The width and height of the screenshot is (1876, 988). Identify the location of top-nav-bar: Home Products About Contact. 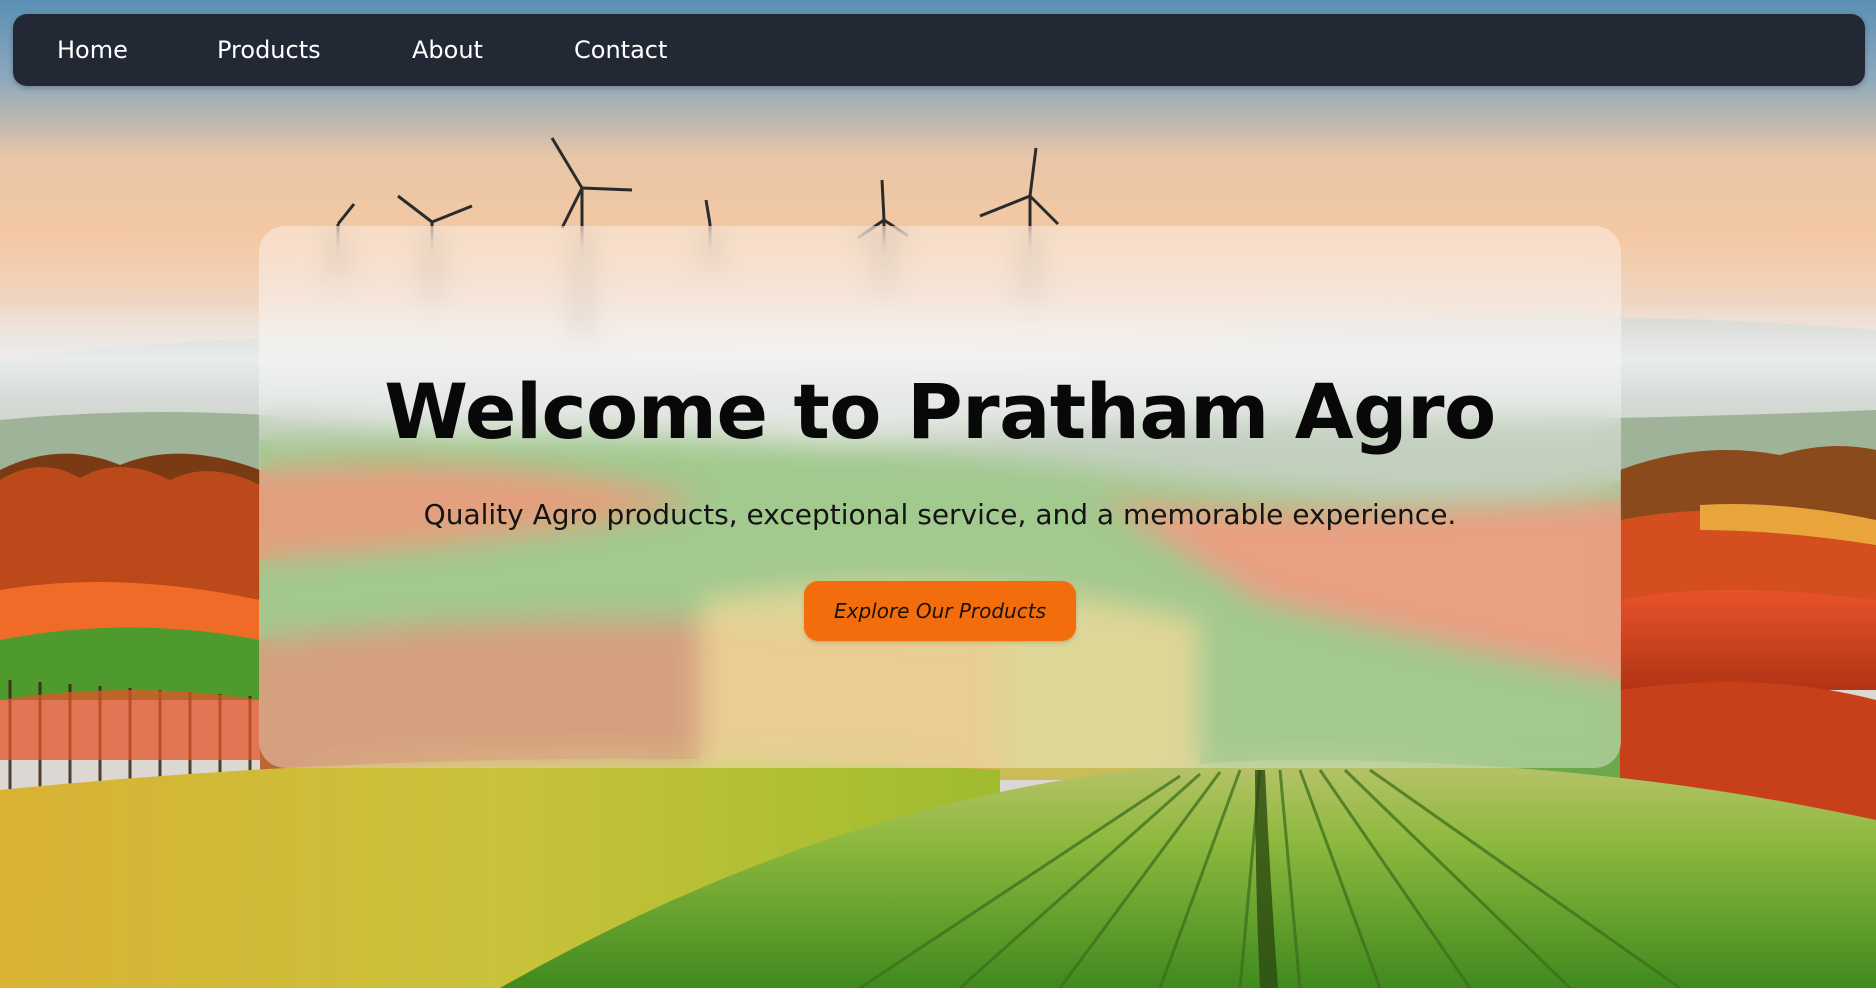
(939, 50).